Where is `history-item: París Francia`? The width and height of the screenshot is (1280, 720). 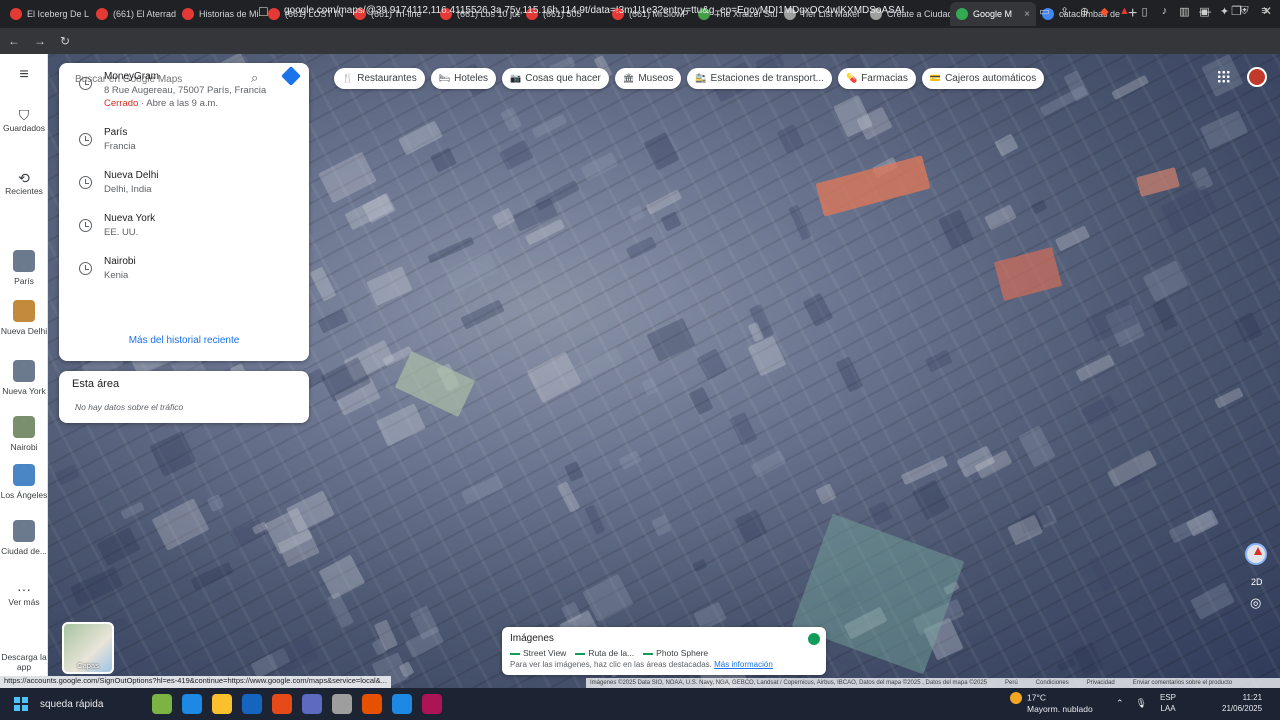 history-item: París Francia is located at coordinates (184, 147).